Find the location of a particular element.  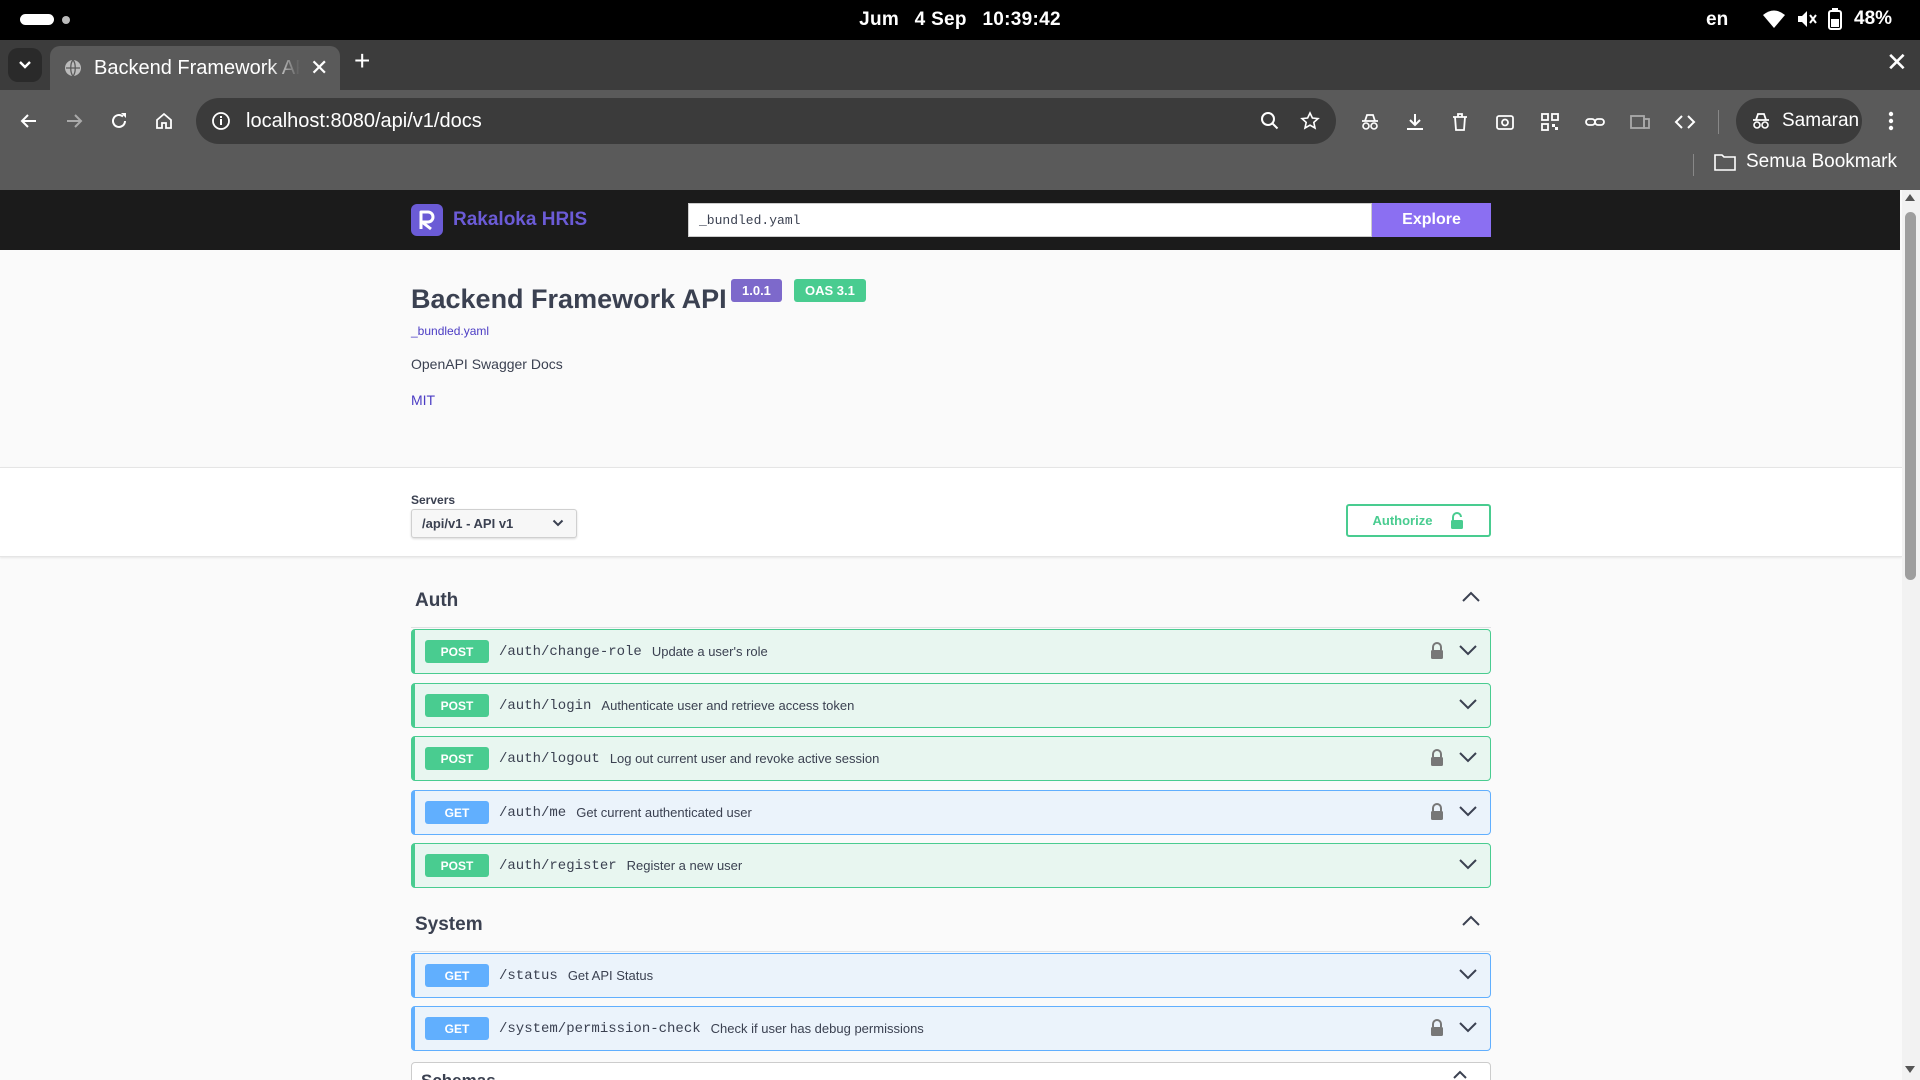

spec-url-input: _bundled.yaml is located at coordinates (1030, 220).